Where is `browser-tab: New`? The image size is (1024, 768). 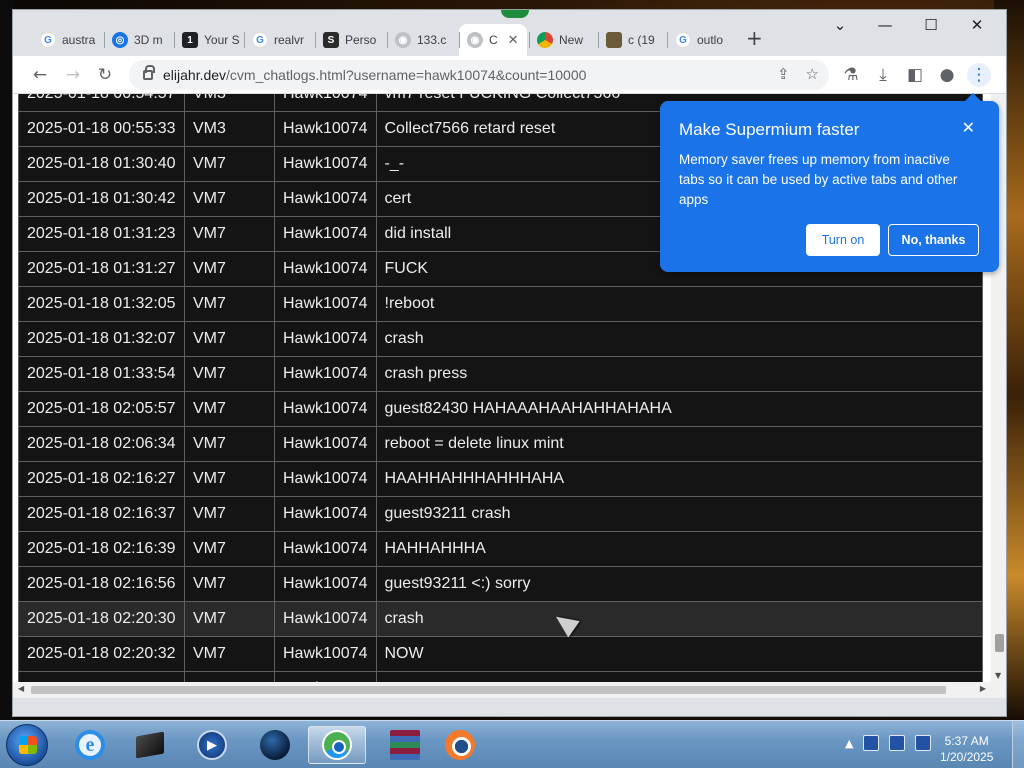 browser-tab: New is located at coordinates (562, 40).